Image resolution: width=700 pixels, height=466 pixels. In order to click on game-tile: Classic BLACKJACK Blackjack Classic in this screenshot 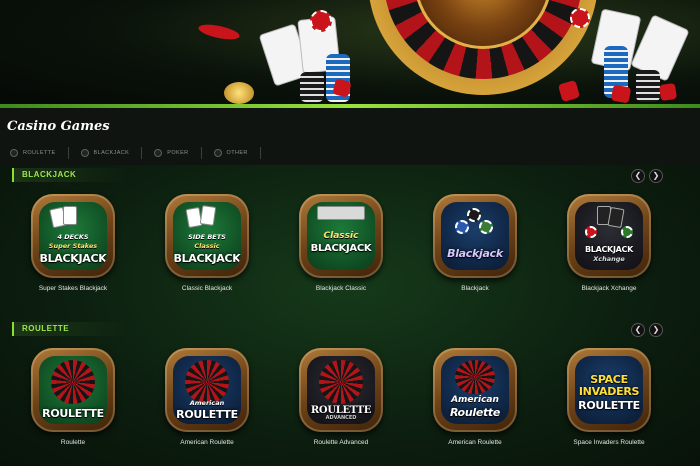, I will do `click(341, 254)`.